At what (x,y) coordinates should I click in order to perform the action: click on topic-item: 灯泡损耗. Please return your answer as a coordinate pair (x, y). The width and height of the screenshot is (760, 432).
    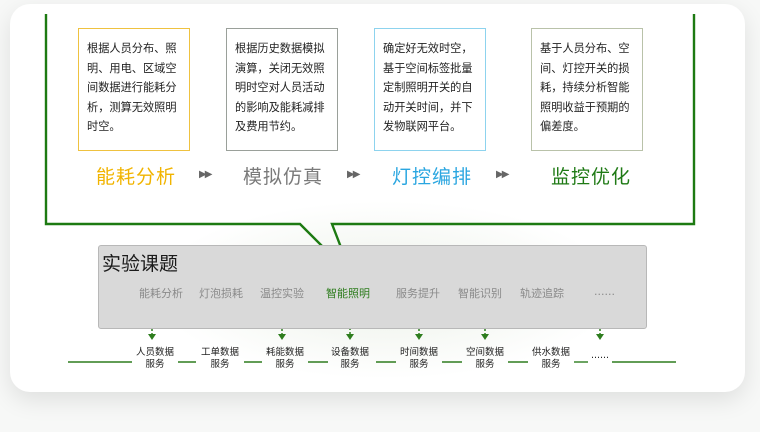
    Looking at the image, I should click on (221, 293).